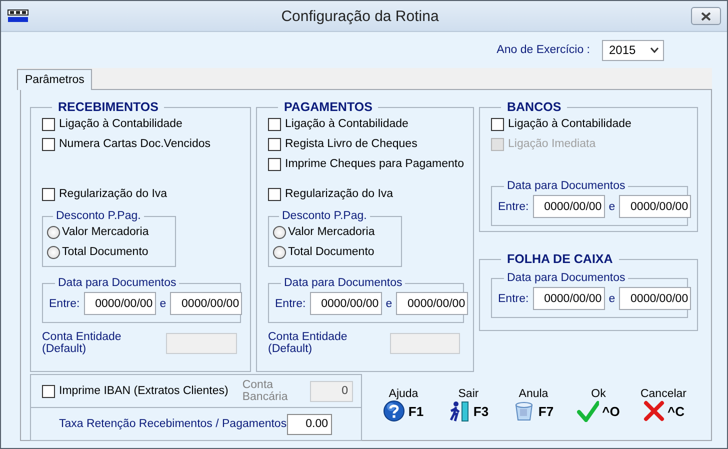  I want to click on field-label: Taxa Retenção Recebimentos / Pagamentos, so click(173, 424).